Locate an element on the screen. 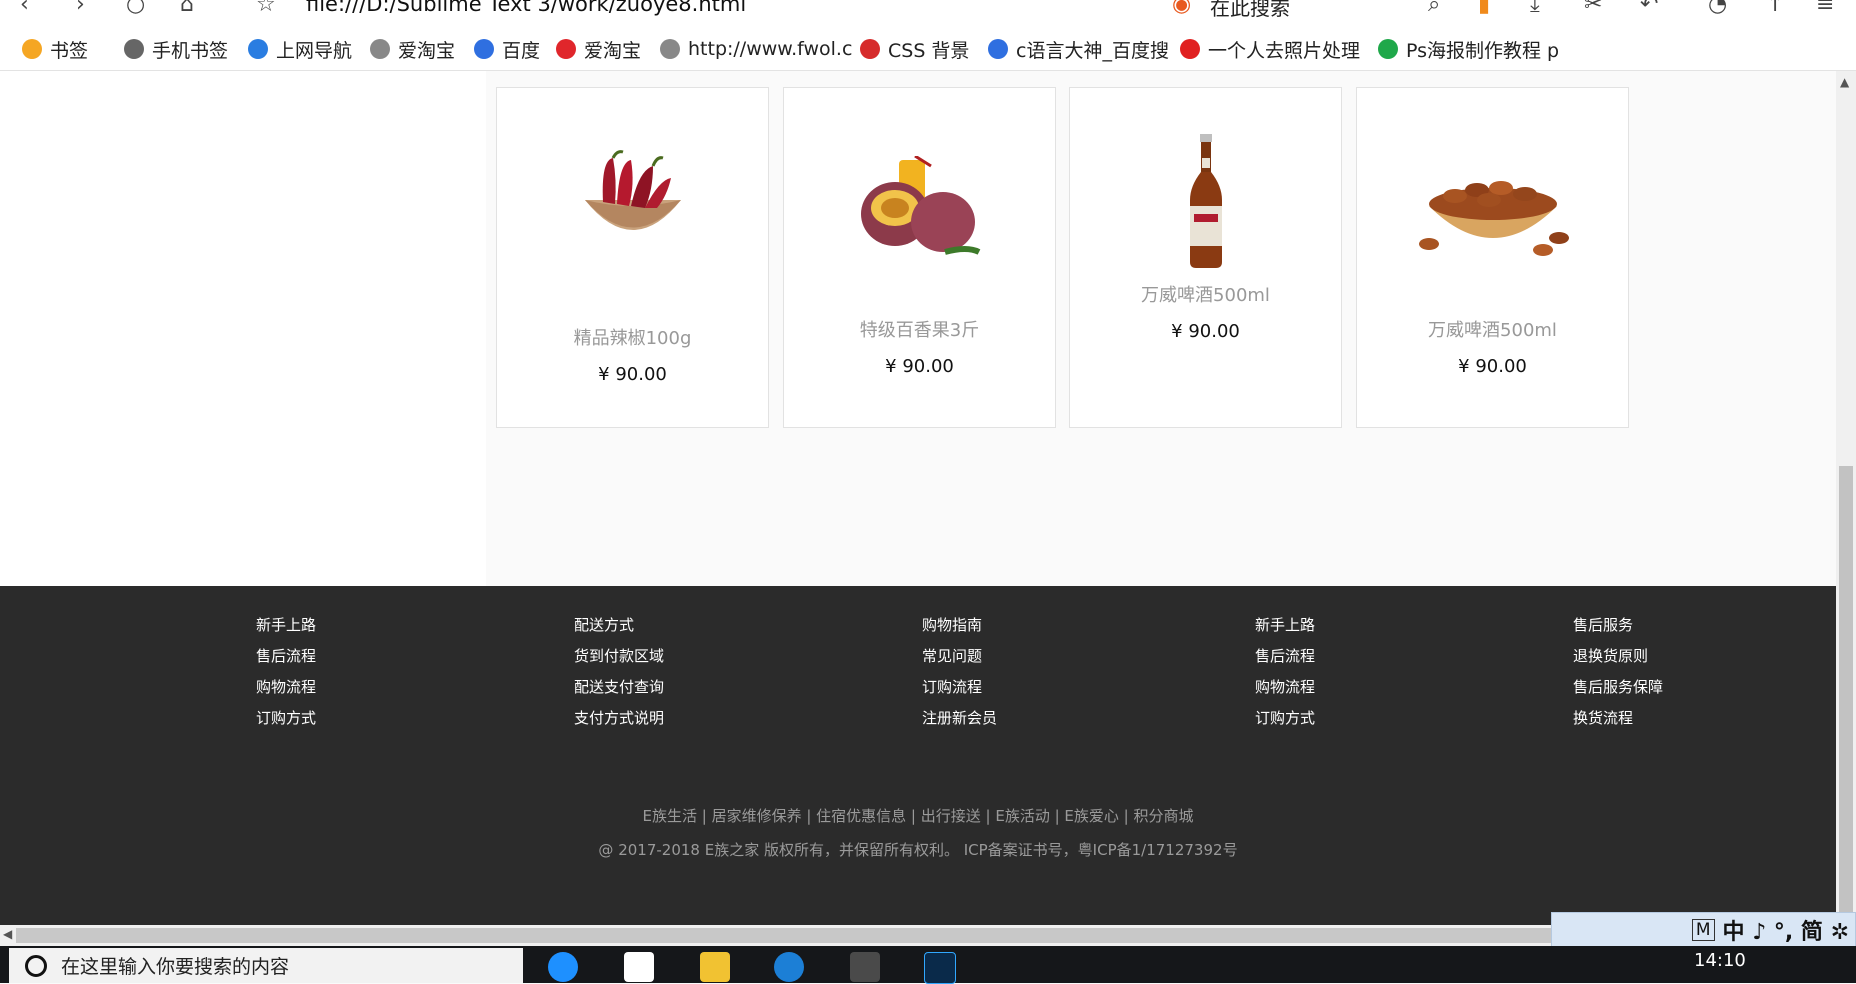  bookmark-item: 手机书签 is located at coordinates (176, 49).